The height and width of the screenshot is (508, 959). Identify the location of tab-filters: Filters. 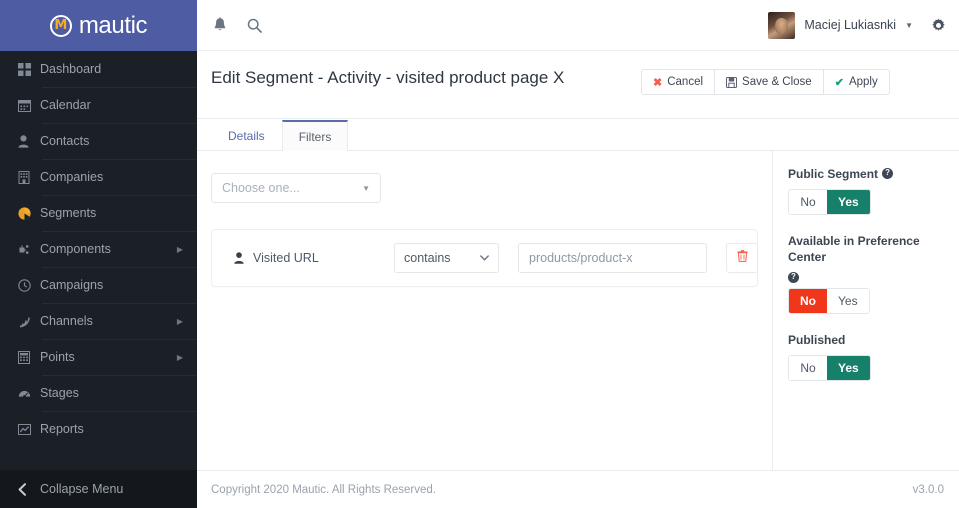
(315, 135).